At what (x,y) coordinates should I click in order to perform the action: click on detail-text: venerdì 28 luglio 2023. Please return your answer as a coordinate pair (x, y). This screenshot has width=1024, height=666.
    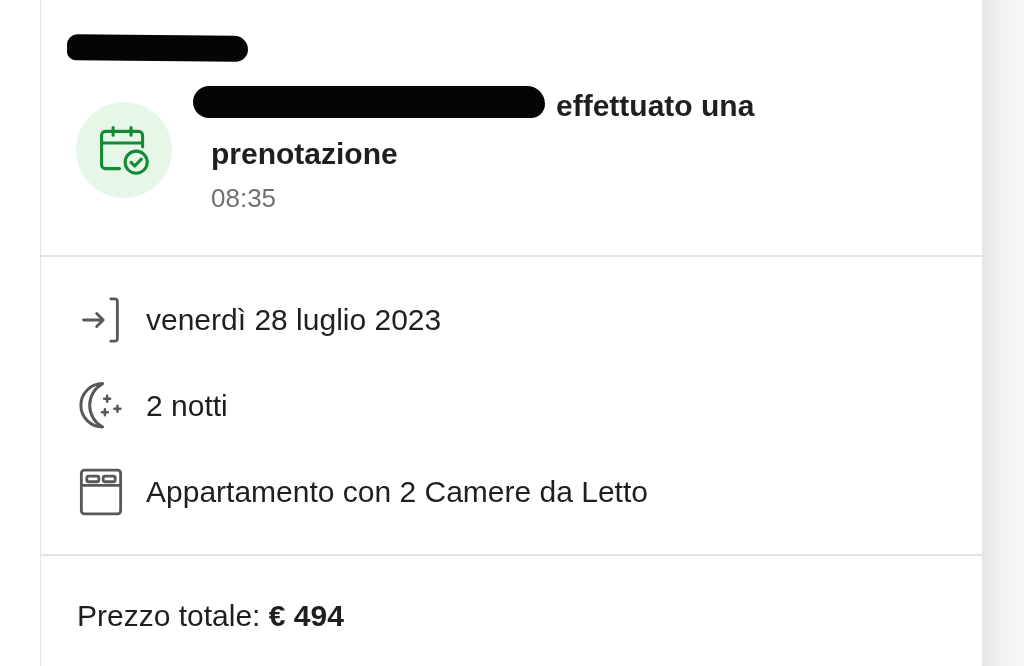
    Looking at the image, I should click on (294, 320).